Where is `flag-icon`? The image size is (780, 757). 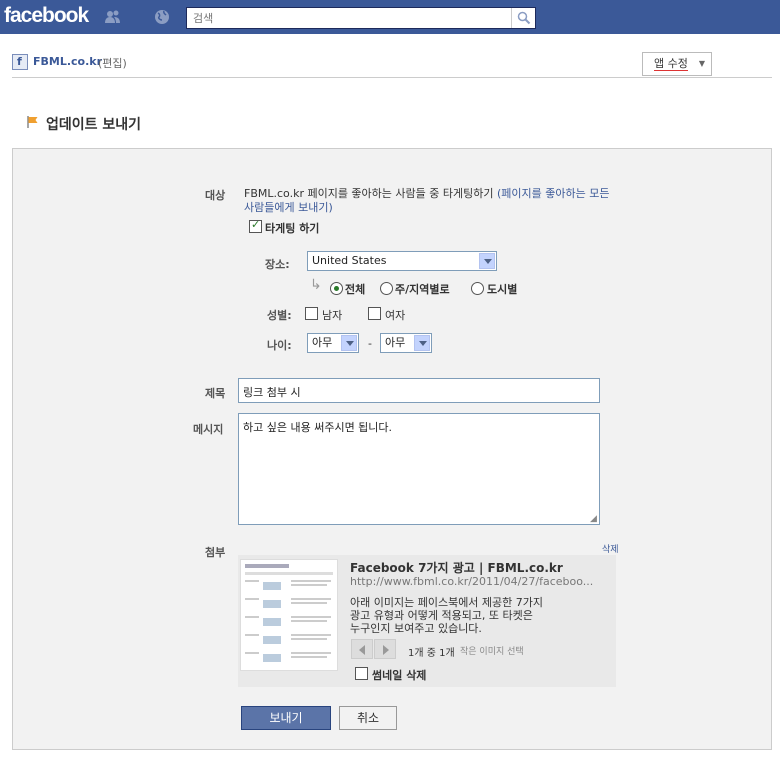
flag-icon is located at coordinates (32, 122).